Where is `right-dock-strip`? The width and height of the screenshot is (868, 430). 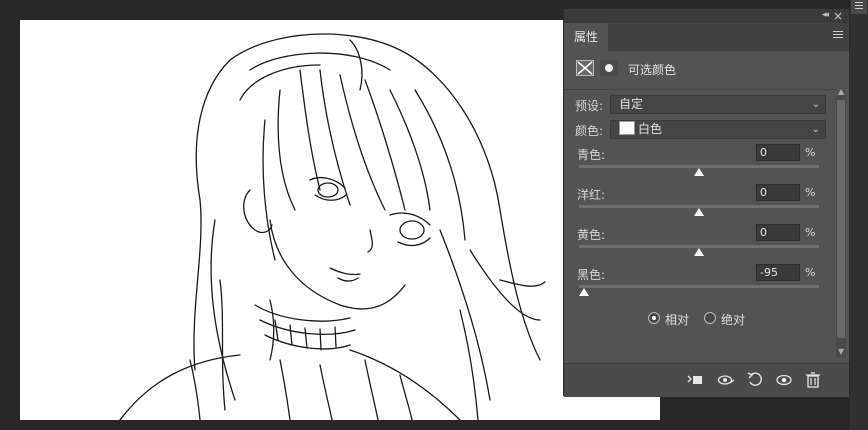 right-dock-strip is located at coordinates (859, 215).